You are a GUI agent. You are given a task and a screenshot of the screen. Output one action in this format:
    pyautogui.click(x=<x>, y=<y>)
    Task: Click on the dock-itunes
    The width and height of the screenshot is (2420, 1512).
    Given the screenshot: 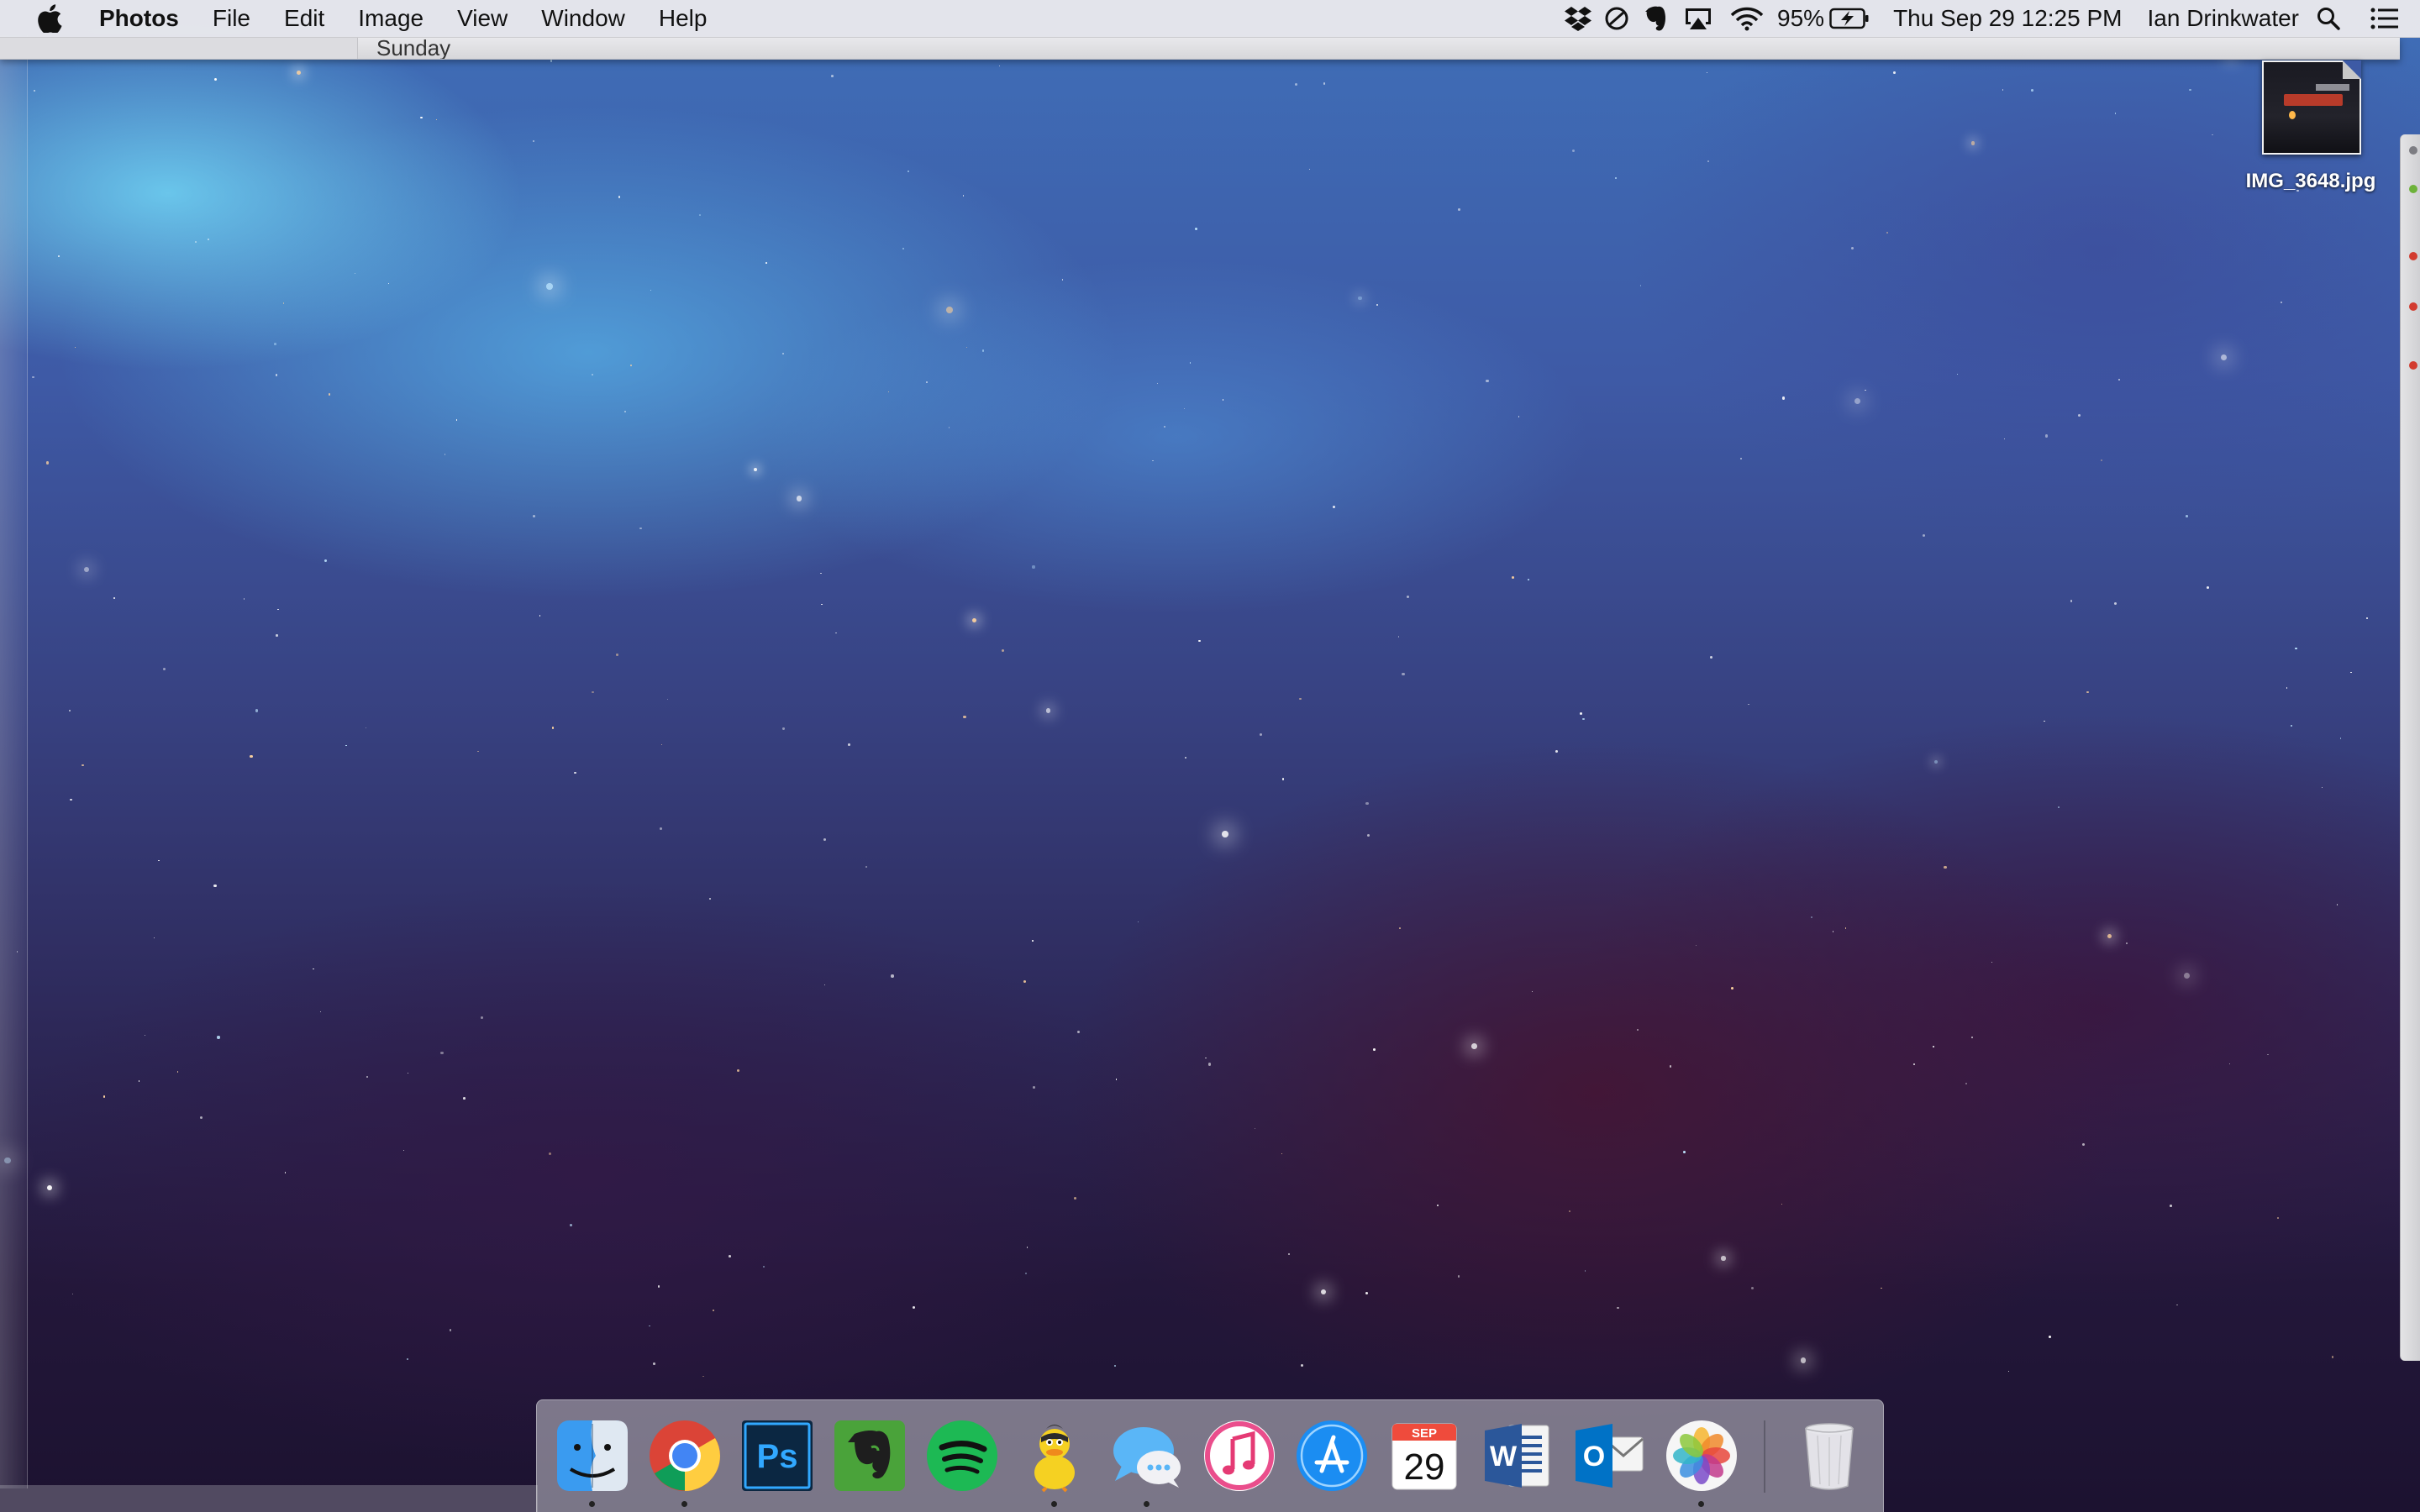 What is the action you would take?
    pyautogui.click(x=1239, y=1455)
    